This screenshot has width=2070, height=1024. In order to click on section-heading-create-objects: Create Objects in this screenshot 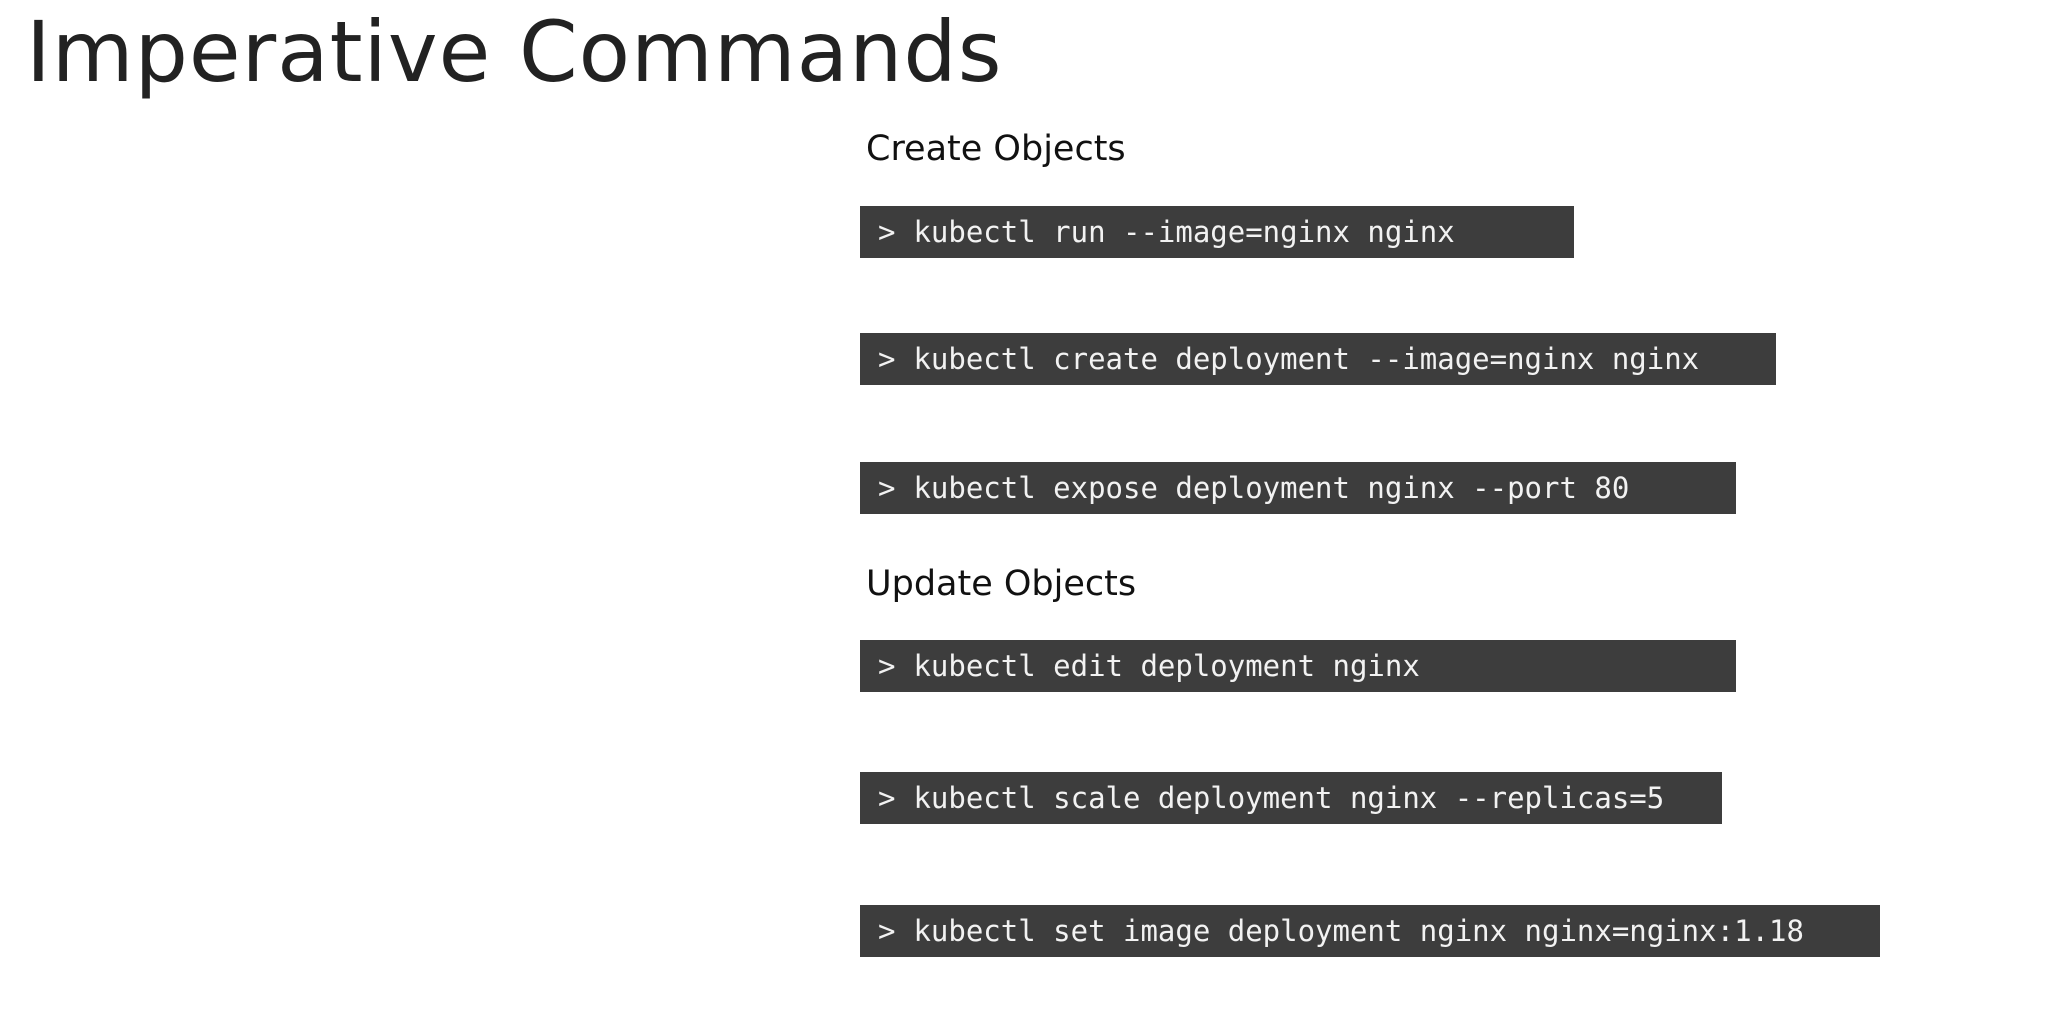, I will do `click(996, 149)`.